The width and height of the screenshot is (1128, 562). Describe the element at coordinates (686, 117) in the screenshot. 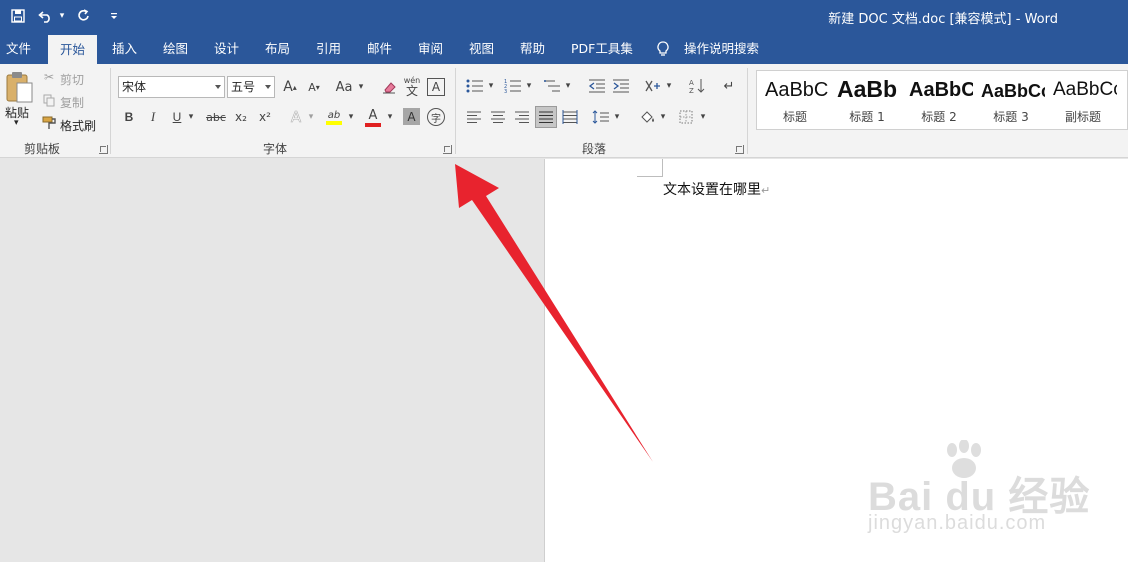

I see `borders-icon` at that location.